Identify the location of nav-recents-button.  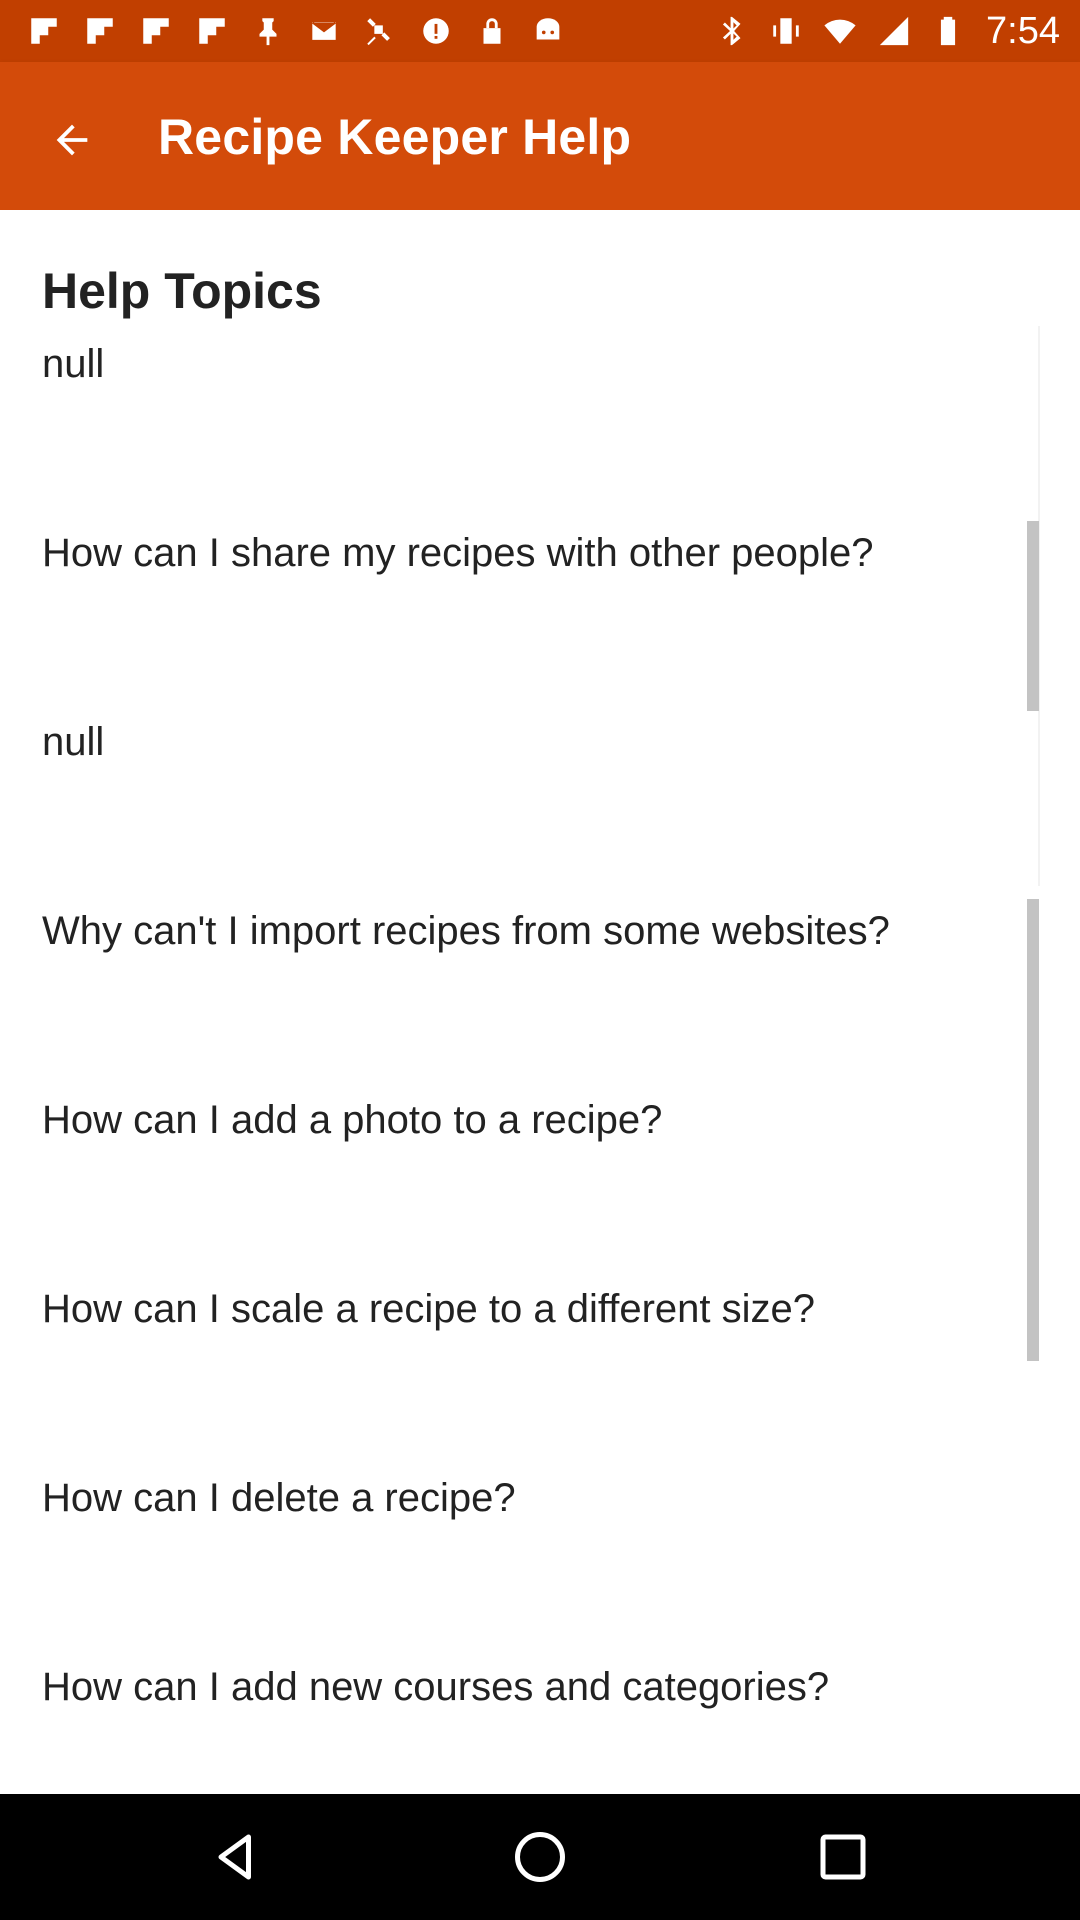
(843, 1857).